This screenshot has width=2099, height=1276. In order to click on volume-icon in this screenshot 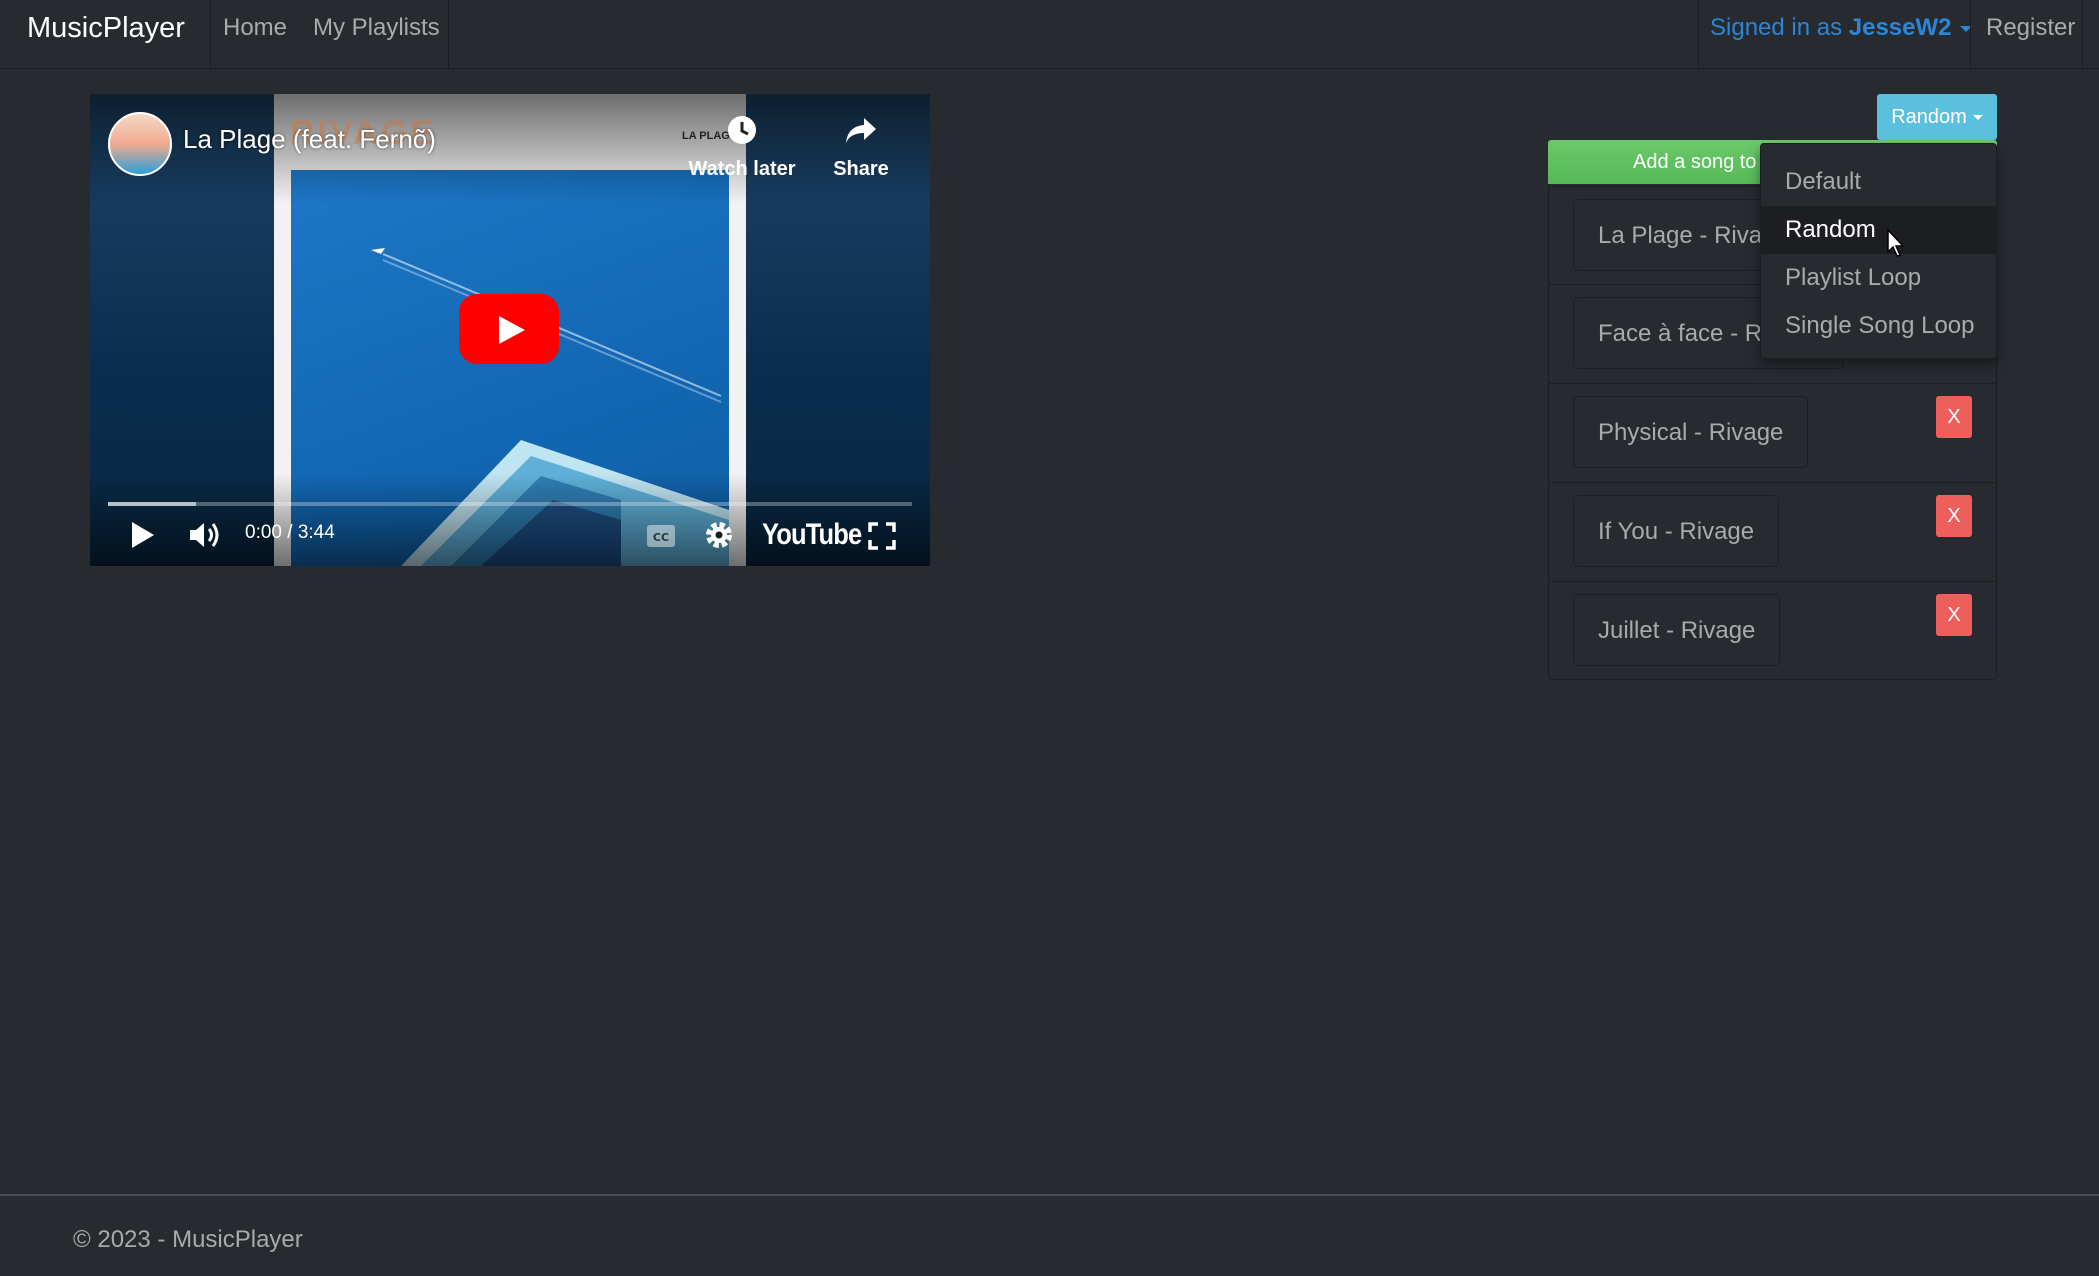, I will do `click(204, 535)`.